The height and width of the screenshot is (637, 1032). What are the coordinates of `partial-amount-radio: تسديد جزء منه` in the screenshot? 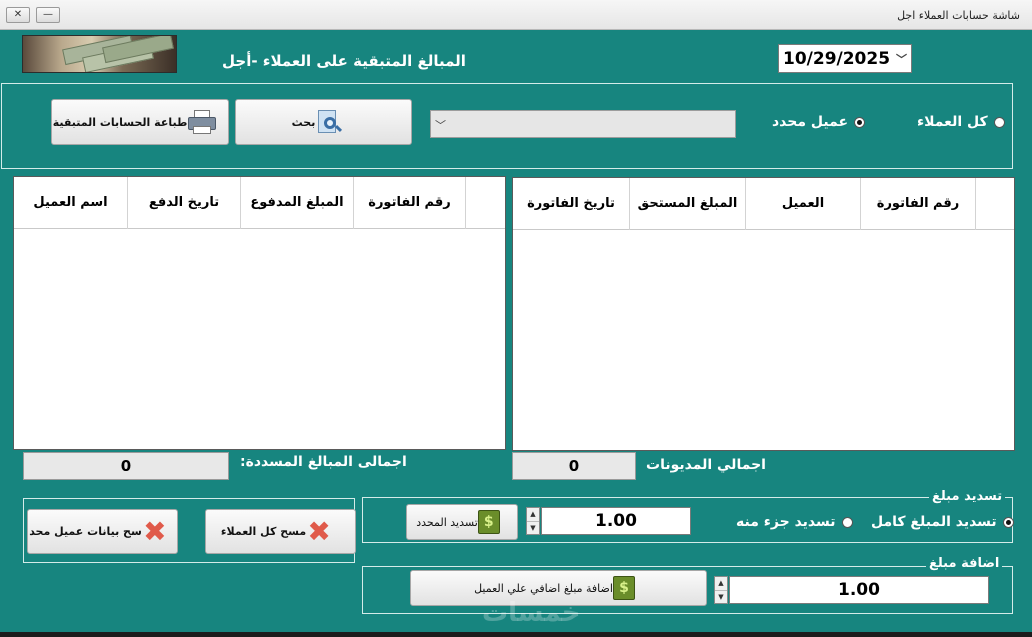 It's located at (794, 522).